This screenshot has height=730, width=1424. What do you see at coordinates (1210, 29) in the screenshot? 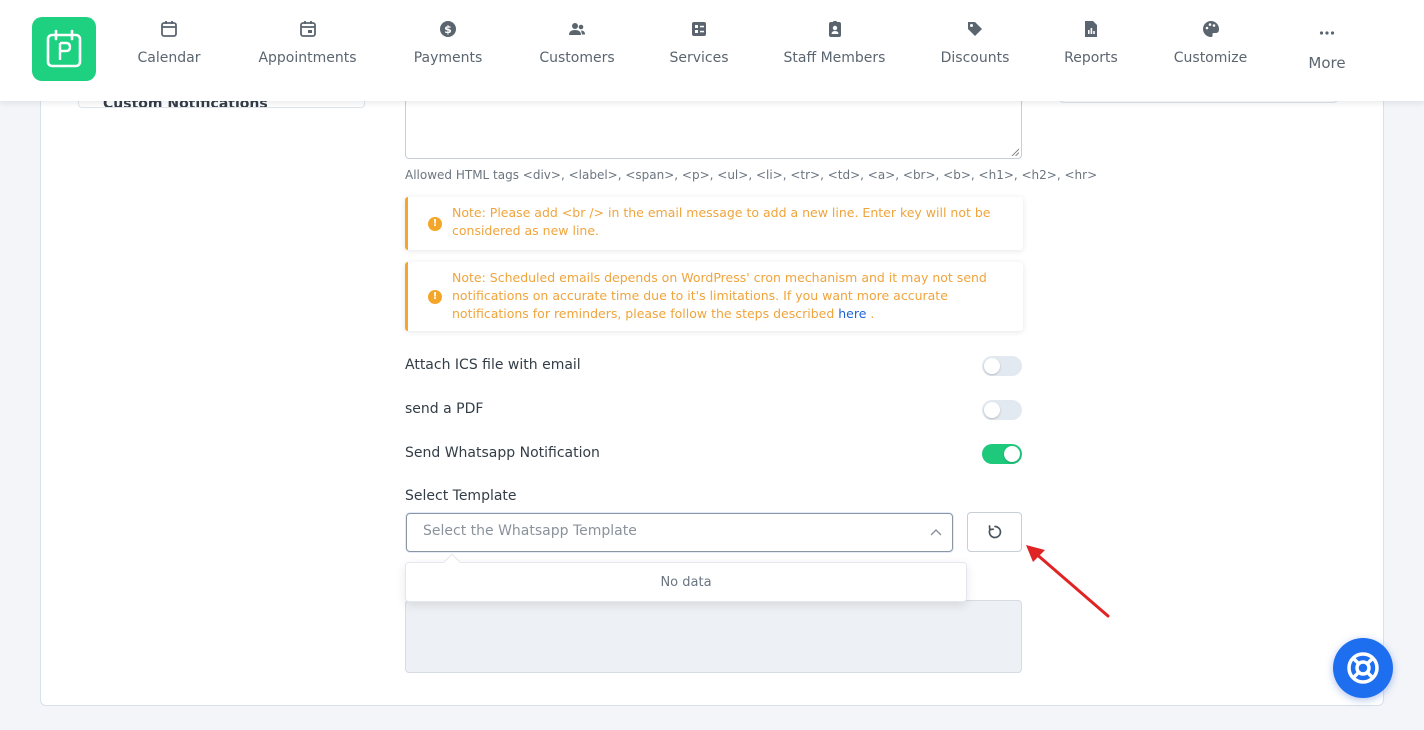
I see `palette-icon` at bounding box center [1210, 29].